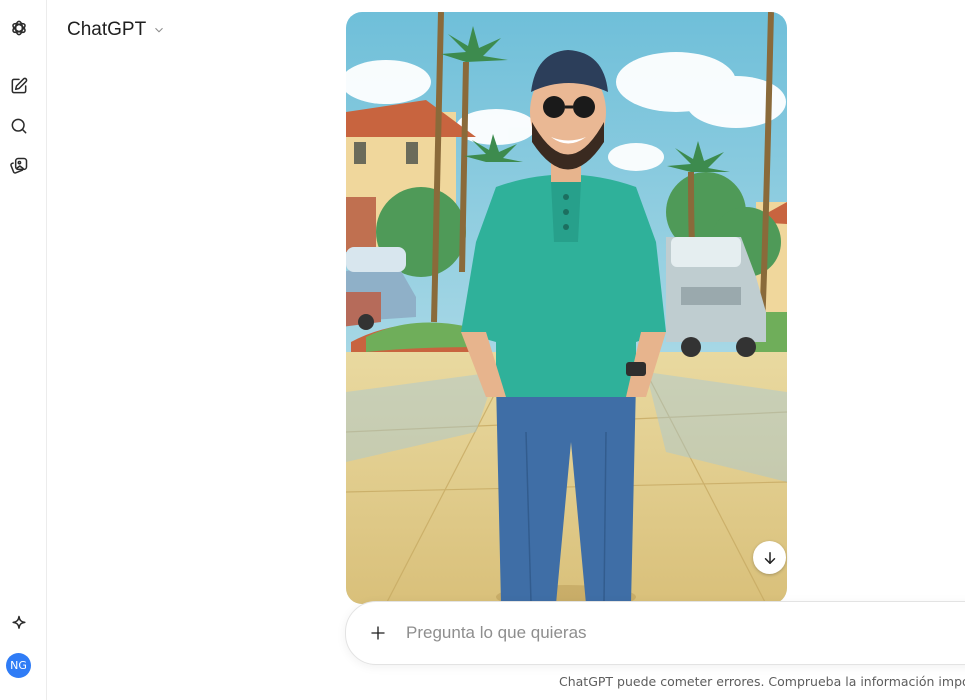 The height and width of the screenshot is (700, 965). I want to click on download-arrow-icon, so click(769, 557).